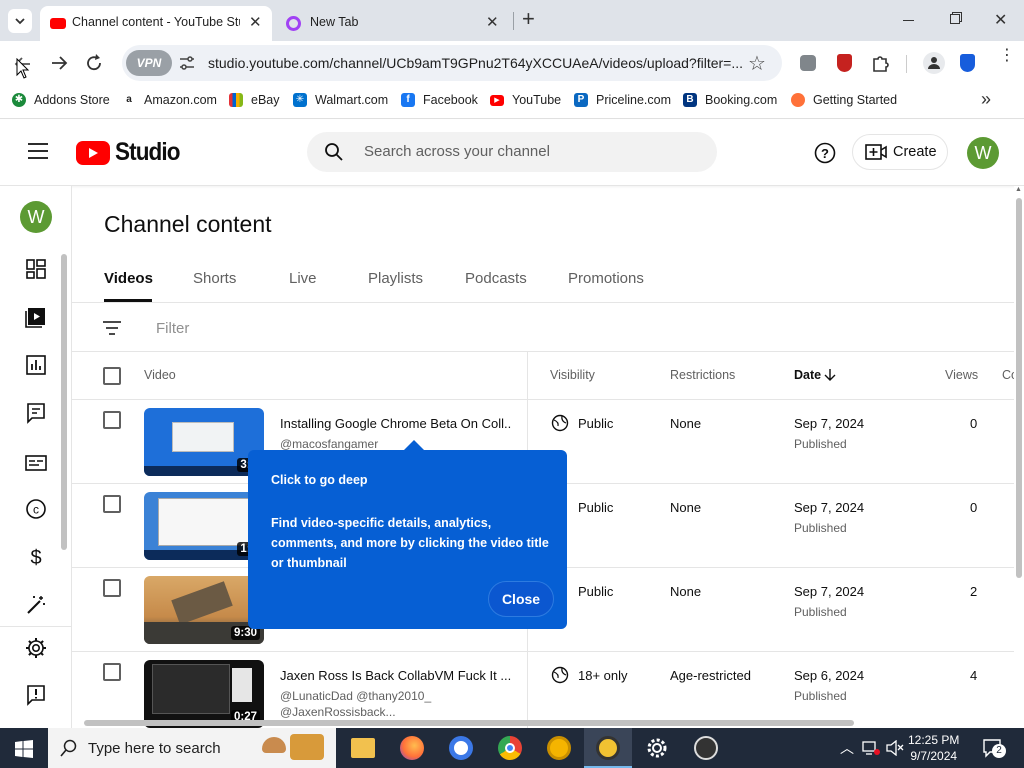 This screenshot has height=768, width=1024. I want to click on popup-close-button: Close, so click(521, 599).